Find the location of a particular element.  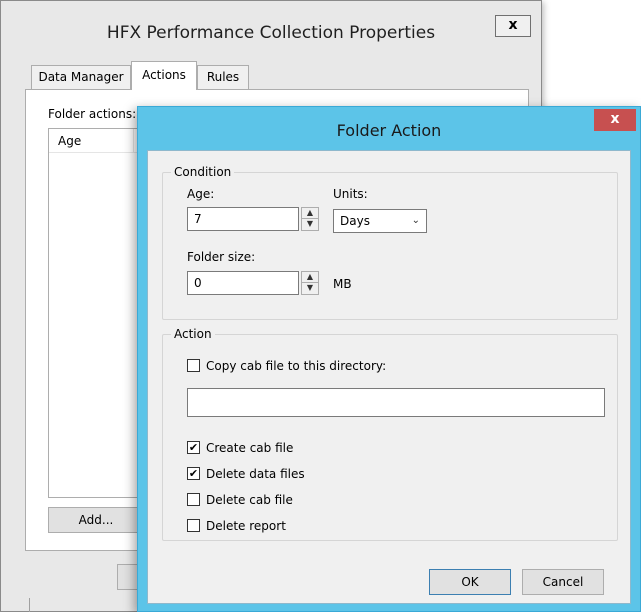

tab-actions: Actions is located at coordinates (164, 75).